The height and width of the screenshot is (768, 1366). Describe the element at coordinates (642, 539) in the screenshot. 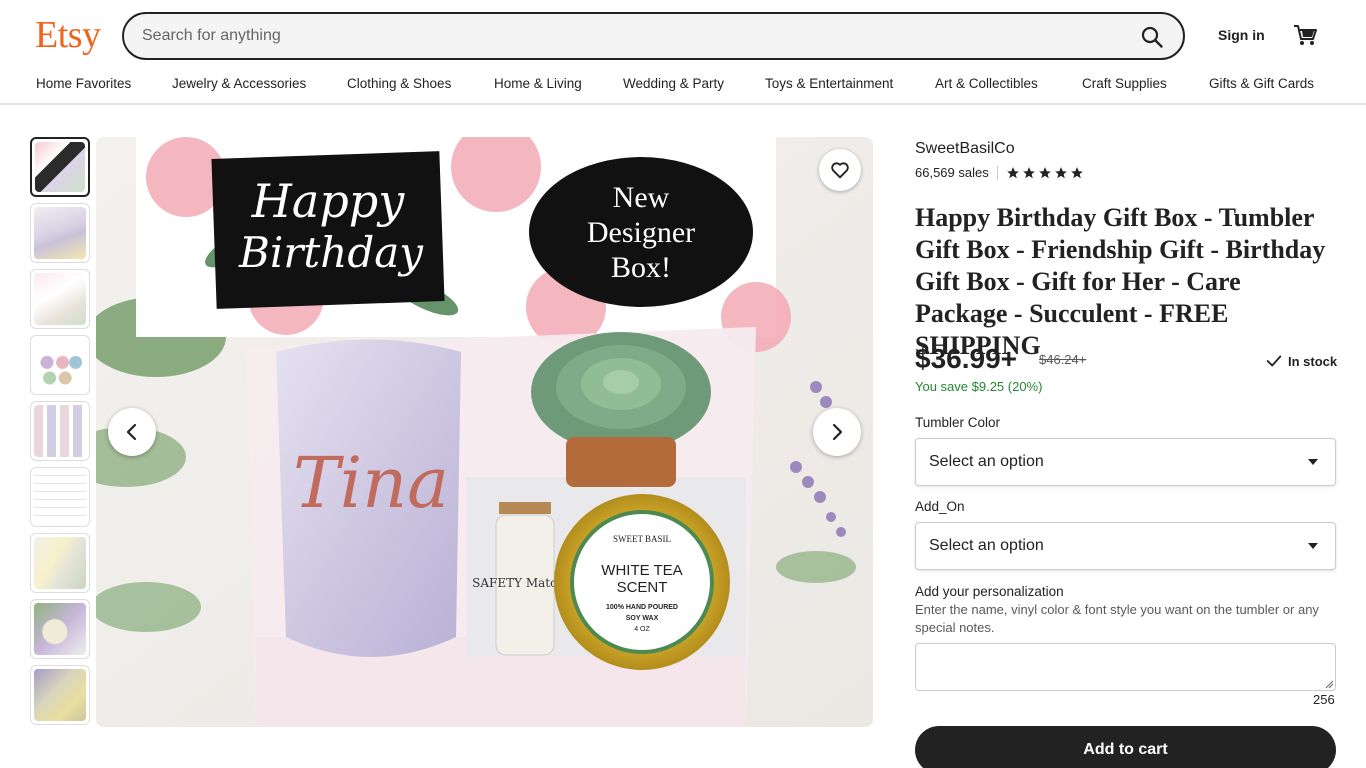

I see `svg-text: SWEET BASIL` at that location.